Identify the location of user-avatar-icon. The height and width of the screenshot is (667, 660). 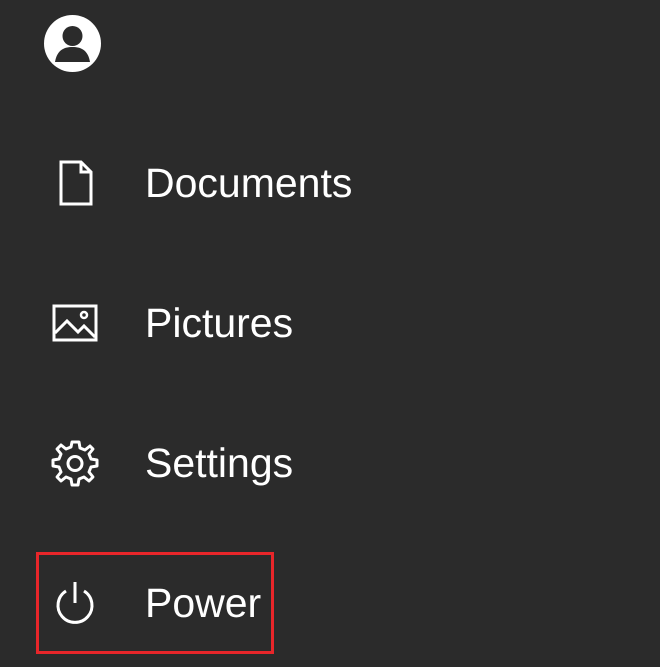
(72, 43).